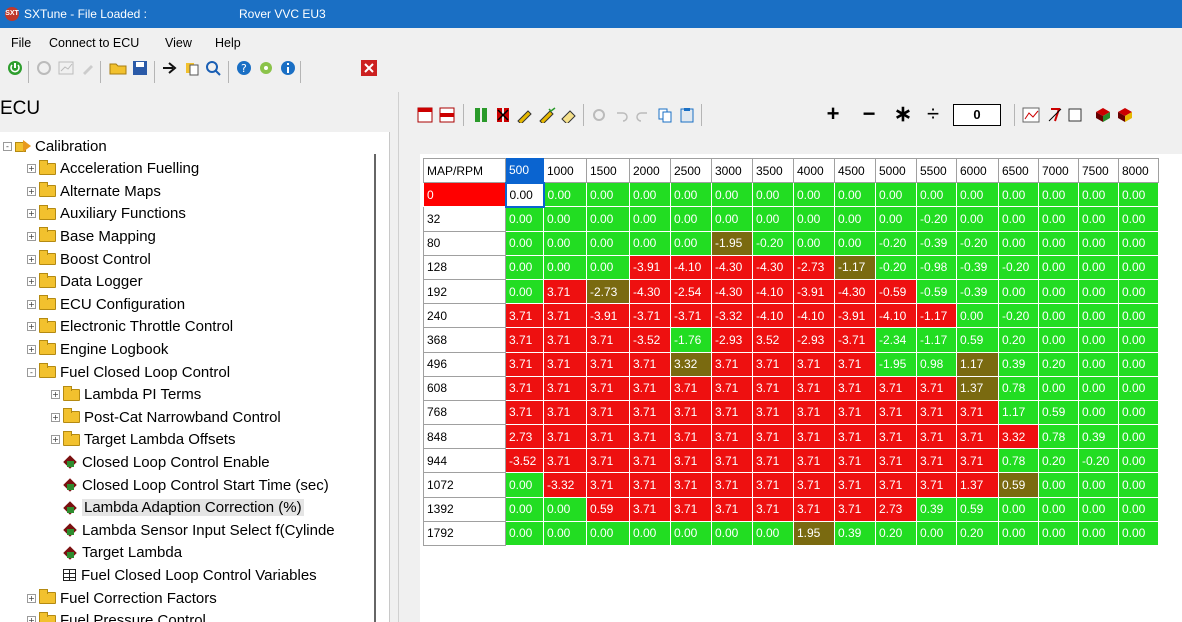  What do you see at coordinates (190, 485) in the screenshot?
I see `tree-item: Closed Loop Control Start Time (sec)` at bounding box center [190, 485].